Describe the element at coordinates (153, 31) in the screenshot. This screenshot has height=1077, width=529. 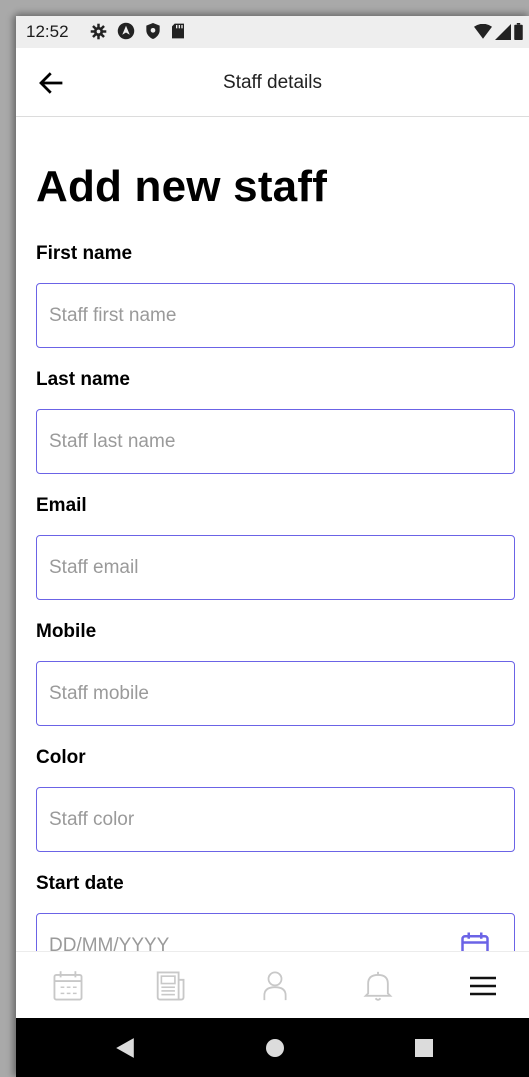
I see `shield-icon` at that location.